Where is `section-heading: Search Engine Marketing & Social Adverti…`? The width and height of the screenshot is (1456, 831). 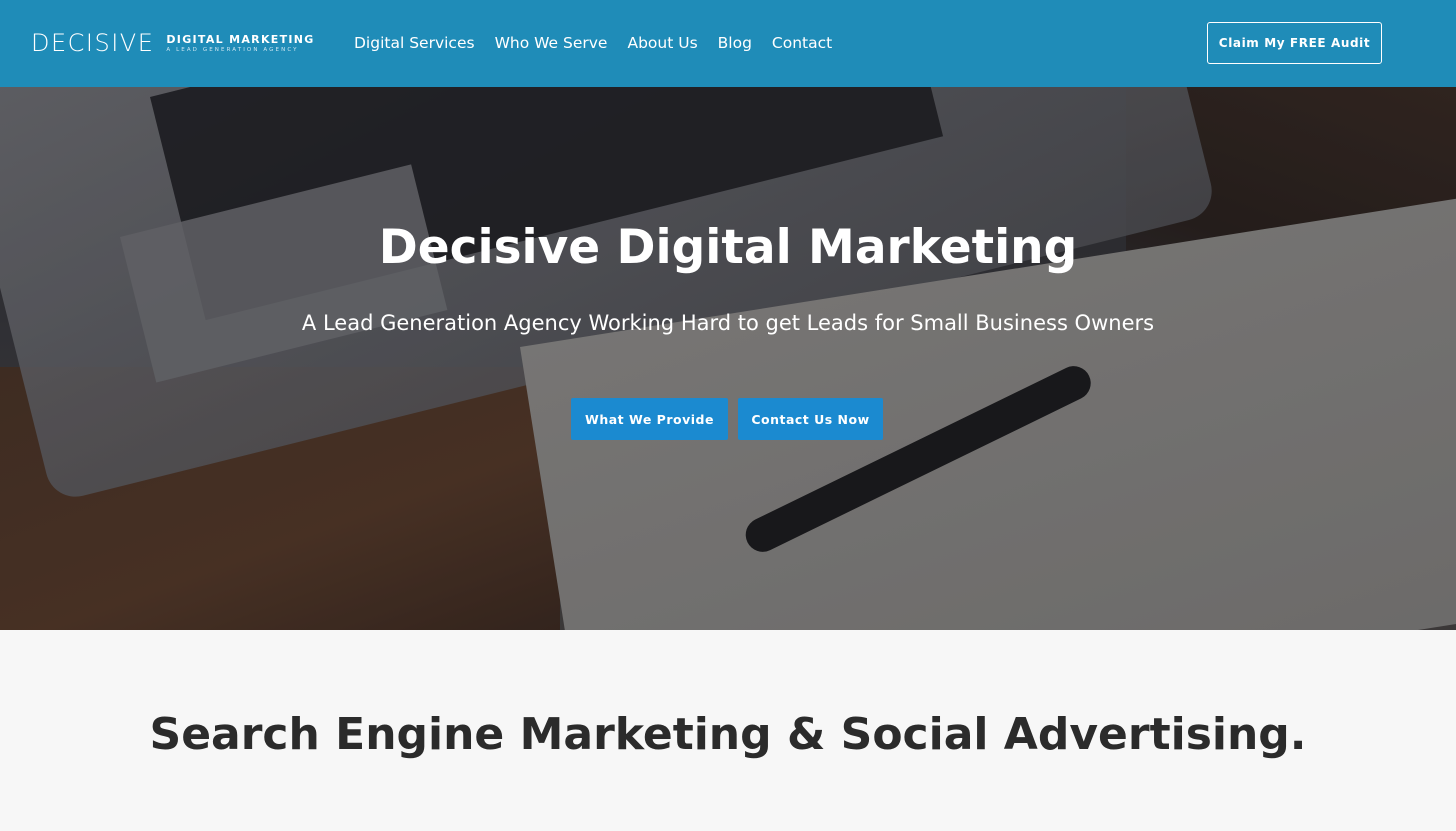 section-heading: Search Engine Marketing & Social Adverti… is located at coordinates (728, 734).